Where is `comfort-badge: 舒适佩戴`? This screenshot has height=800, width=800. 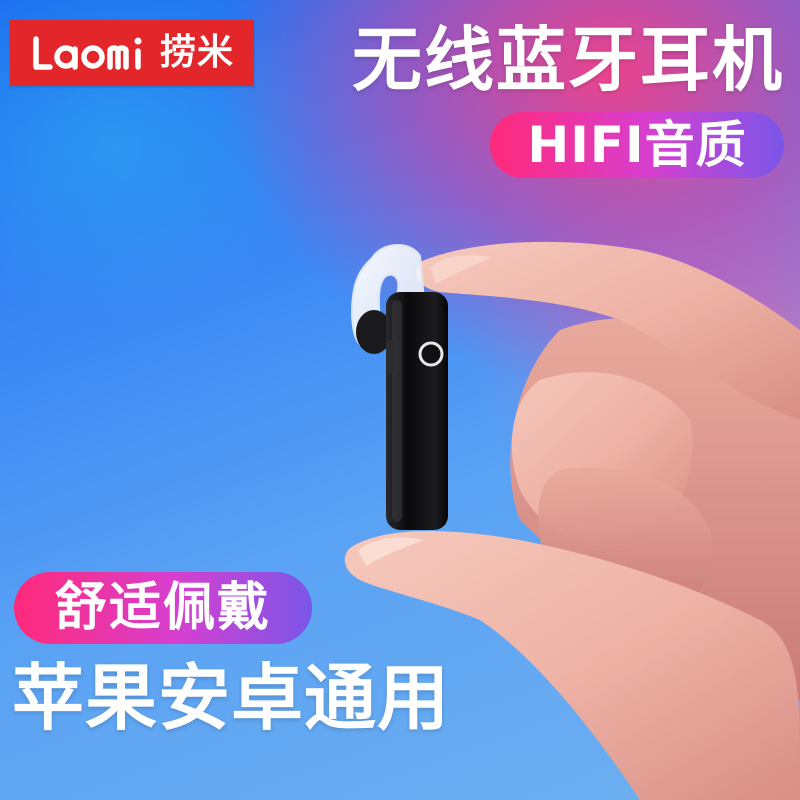
comfort-badge: 舒适佩戴 is located at coordinates (163, 608).